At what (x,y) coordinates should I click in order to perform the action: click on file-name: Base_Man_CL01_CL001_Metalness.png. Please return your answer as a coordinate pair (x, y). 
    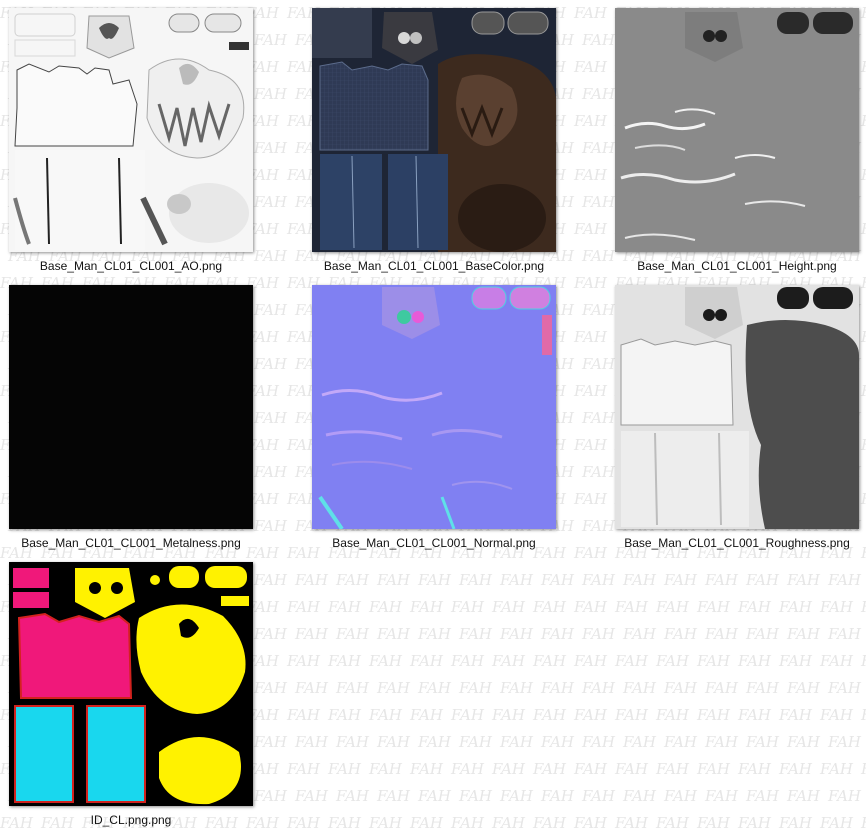
    Looking at the image, I should click on (141, 543).